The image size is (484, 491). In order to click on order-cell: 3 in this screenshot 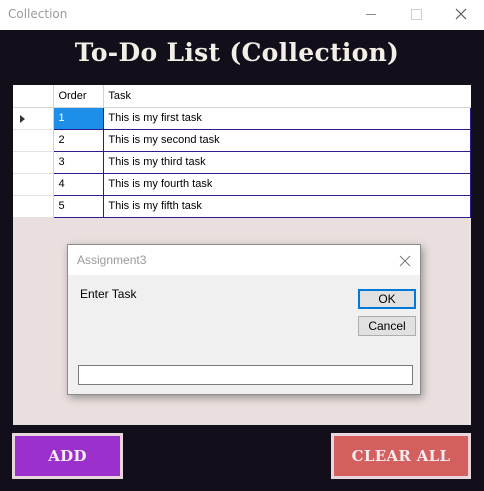, I will do `click(79, 162)`.